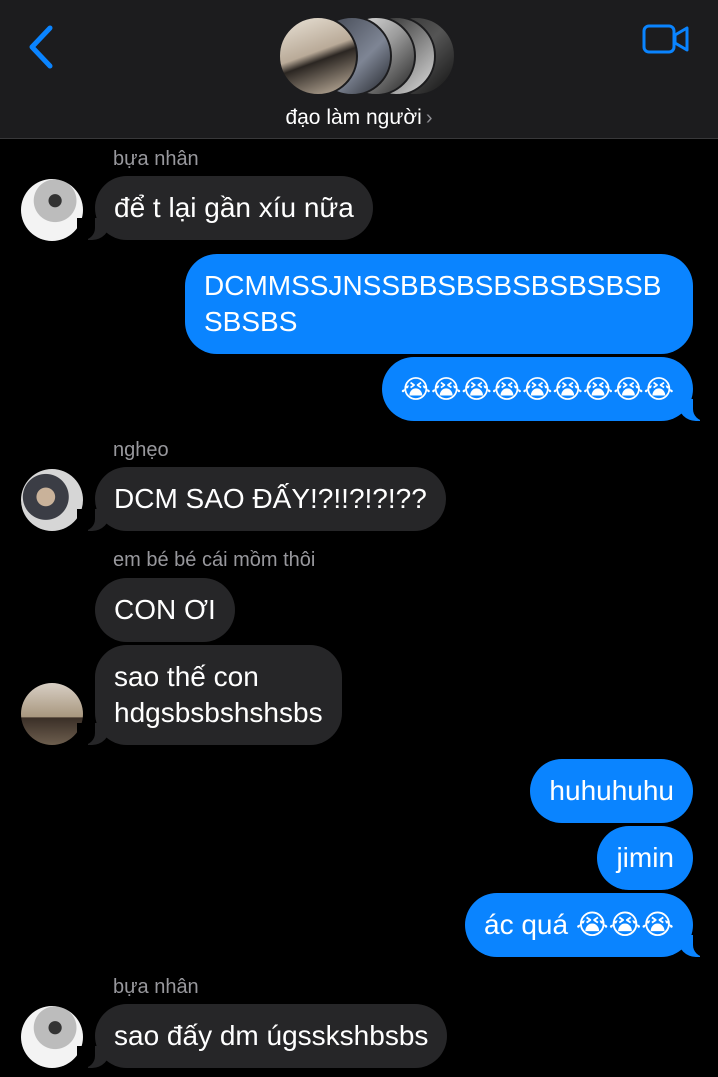  I want to click on sender-name: nghẹo, so click(141, 450).